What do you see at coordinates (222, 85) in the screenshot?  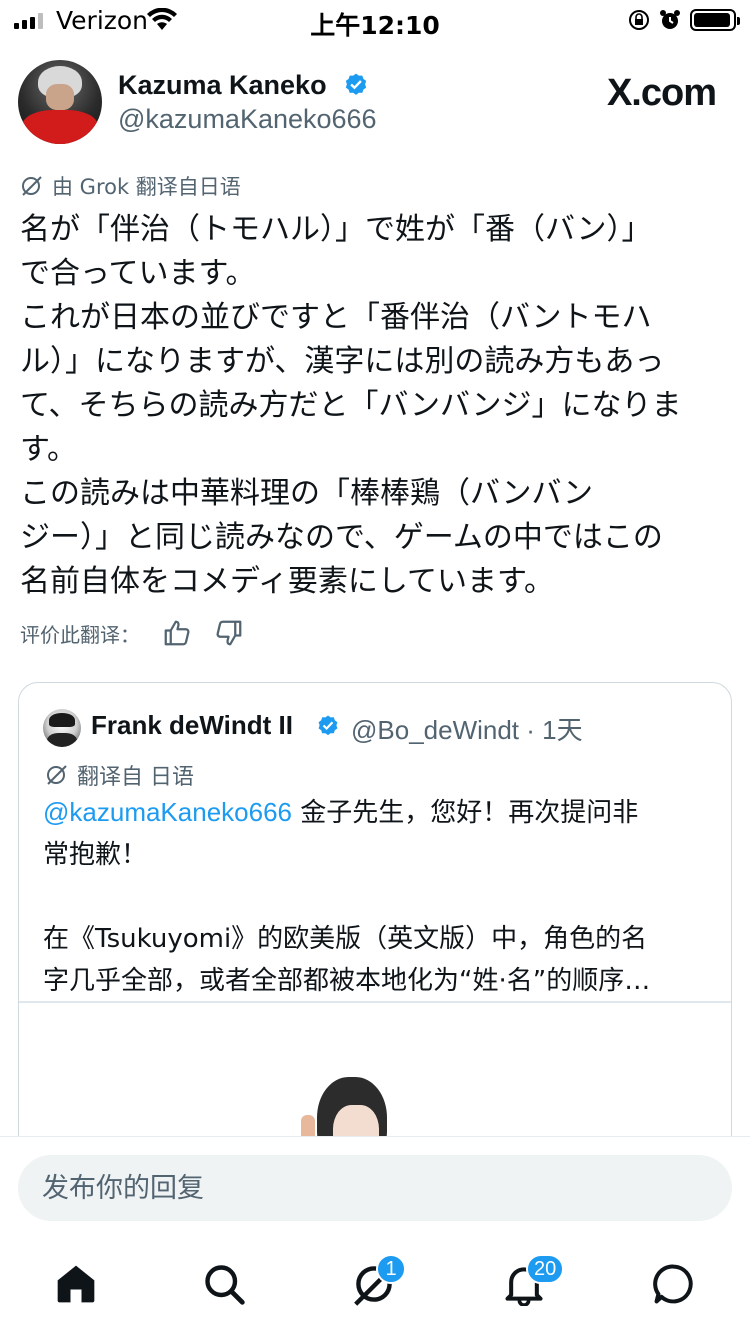 I see `author-name: Kazuma Kaneko` at bounding box center [222, 85].